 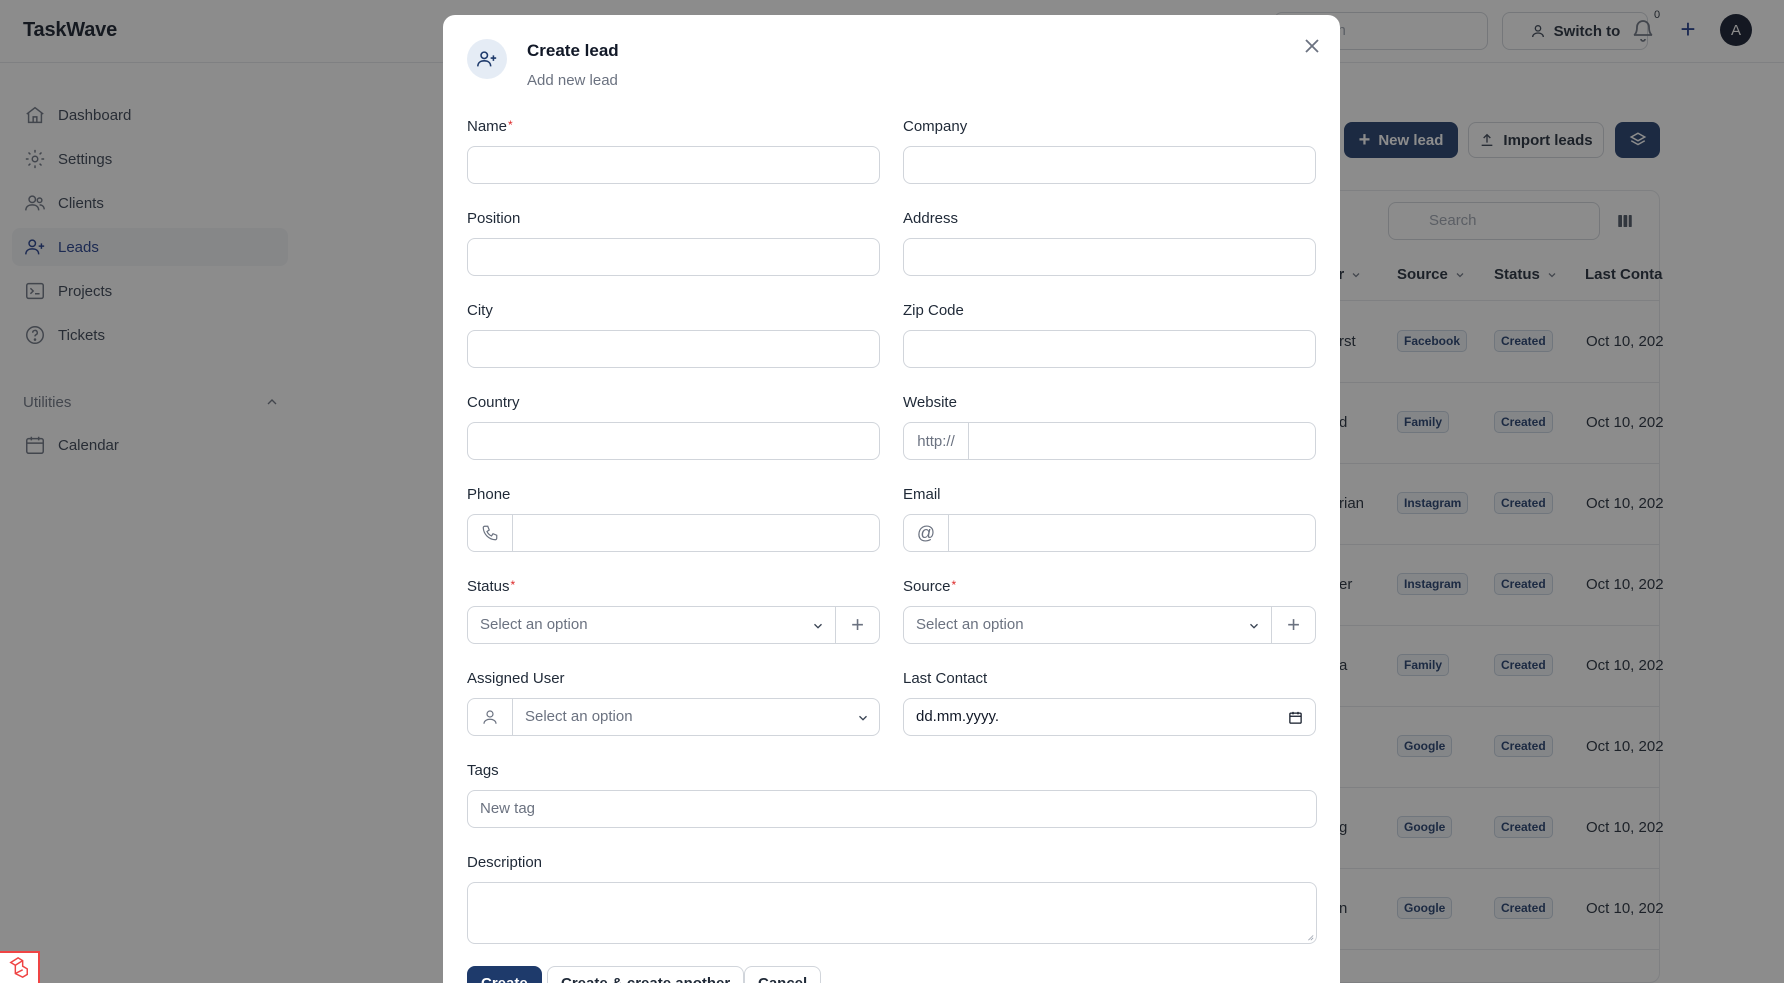 I want to click on status-label: Status*, so click(x=491, y=586).